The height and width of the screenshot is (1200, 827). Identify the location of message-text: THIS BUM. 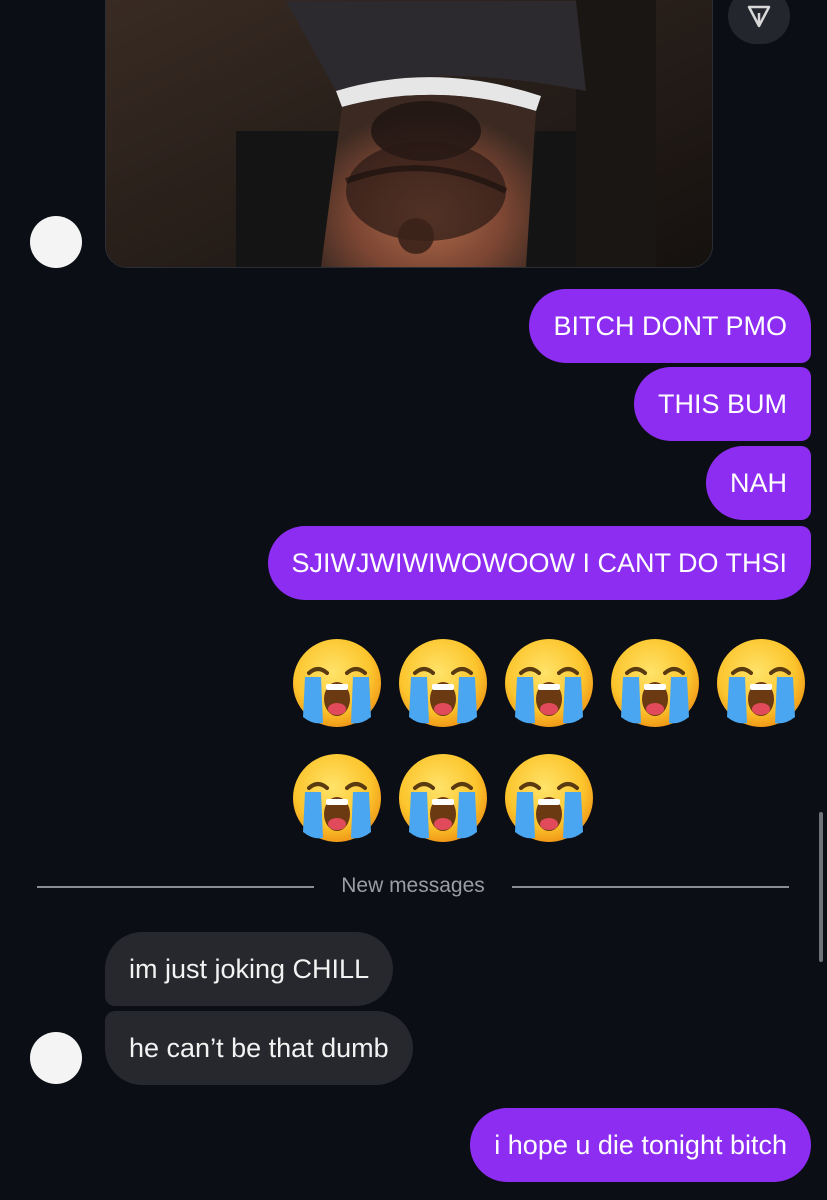
(722, 403).